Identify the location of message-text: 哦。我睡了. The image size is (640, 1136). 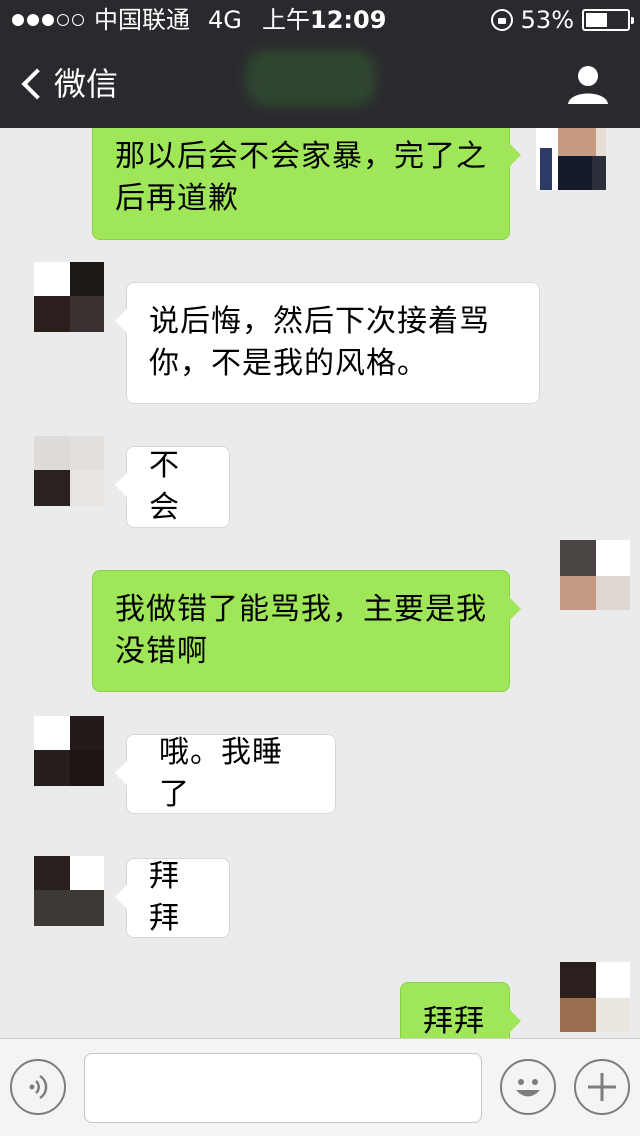
(221, 773).